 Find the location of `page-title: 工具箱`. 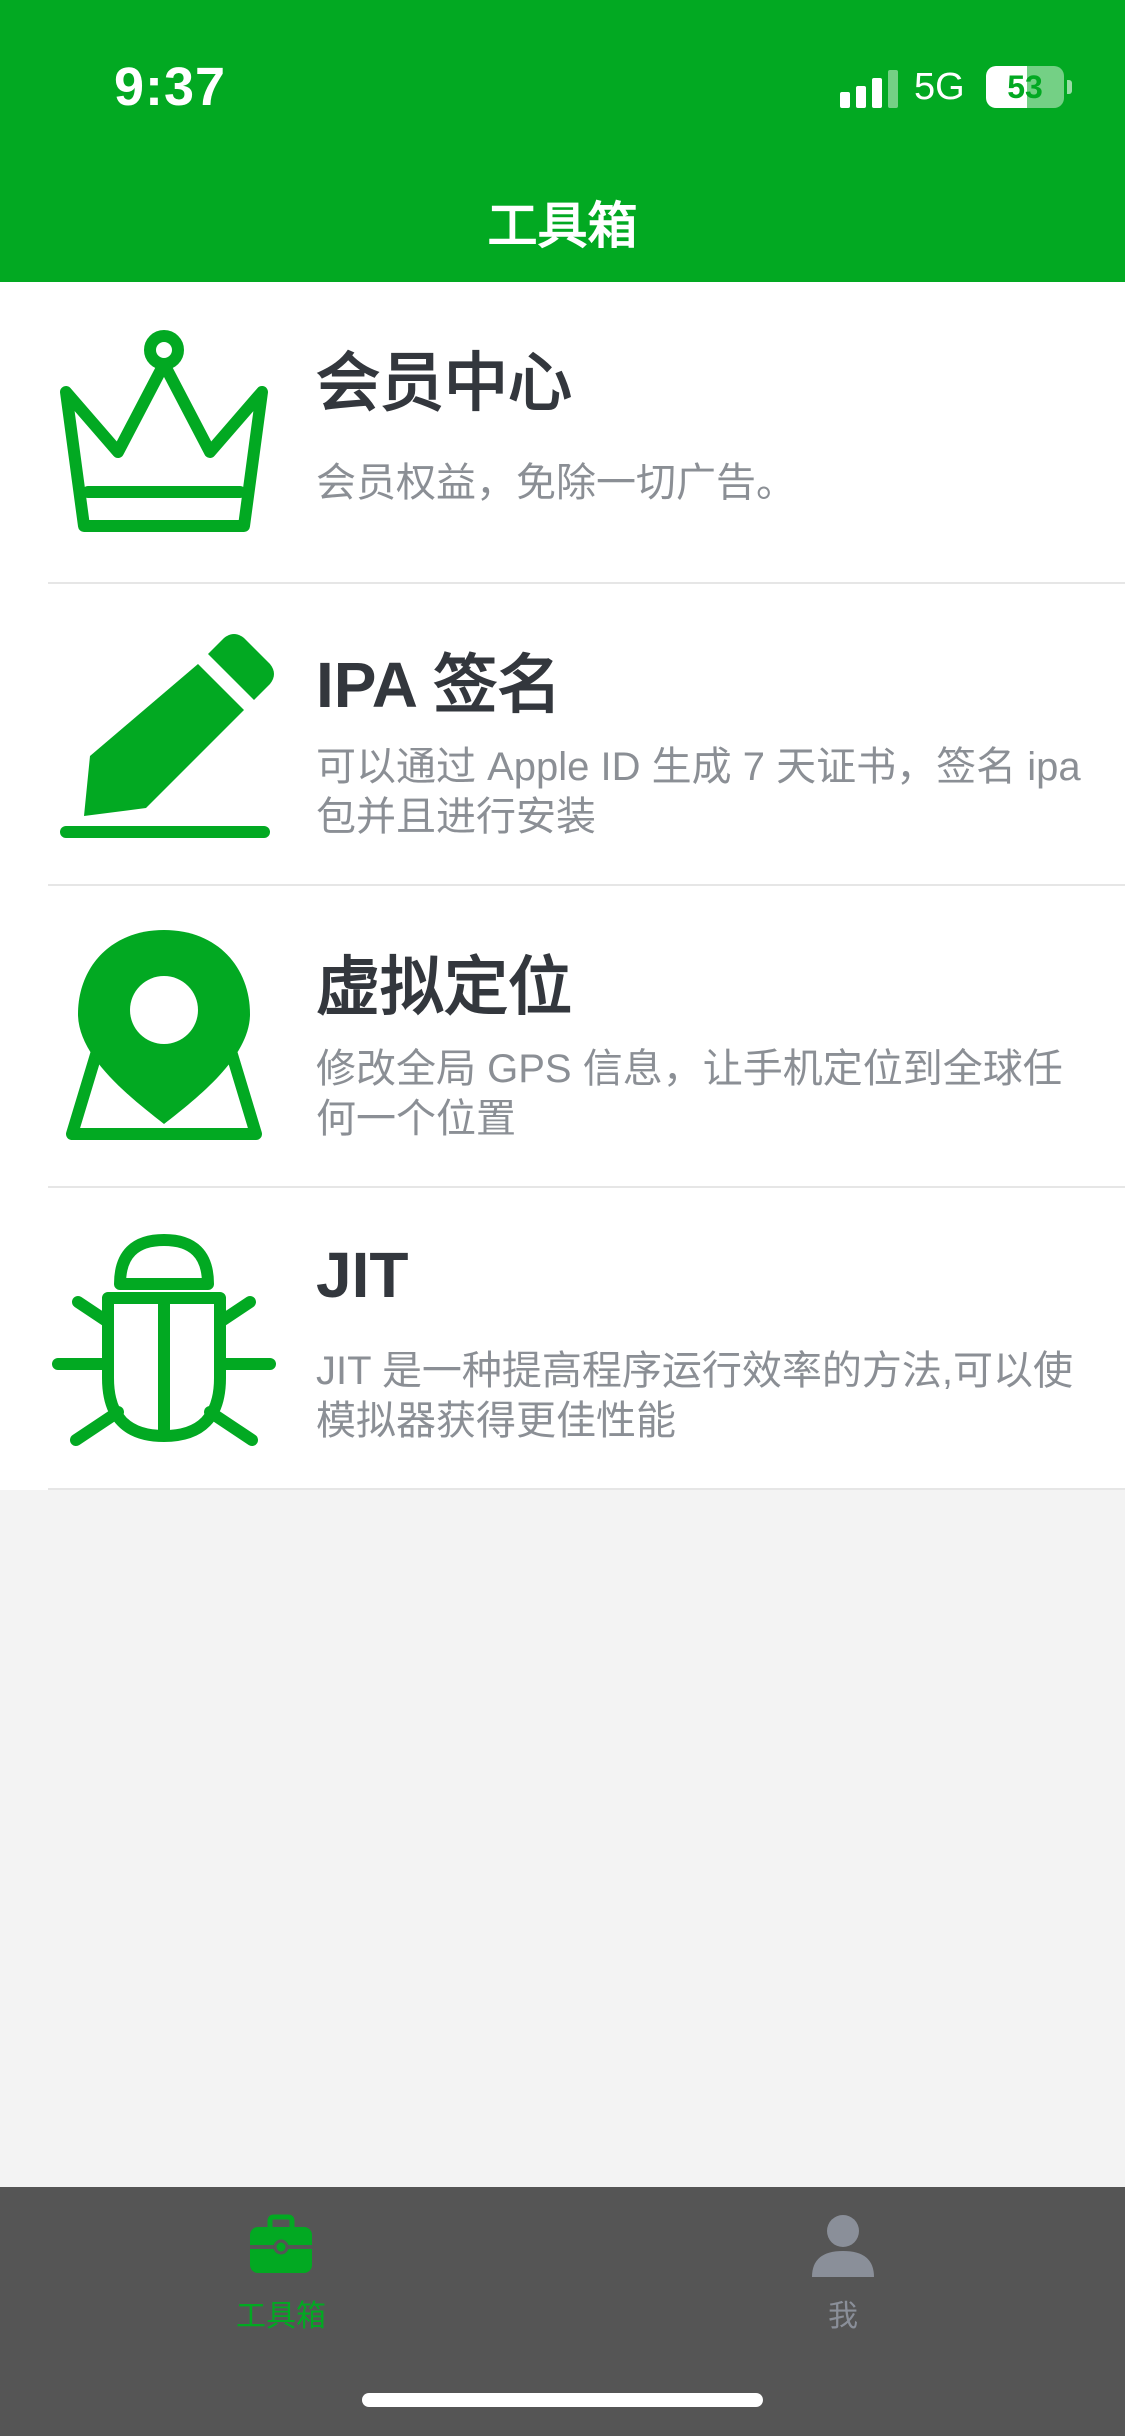

page-title: 工具箱 is located at coordinates (562, 226).